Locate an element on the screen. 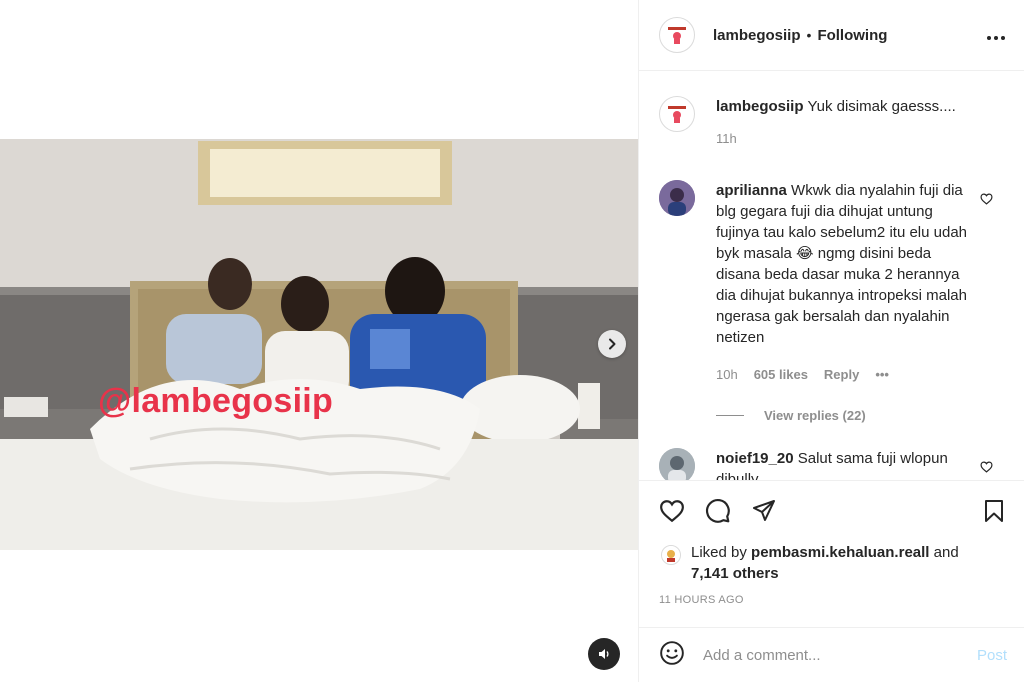  post-actions-bar is located at coordinates (831, 510).